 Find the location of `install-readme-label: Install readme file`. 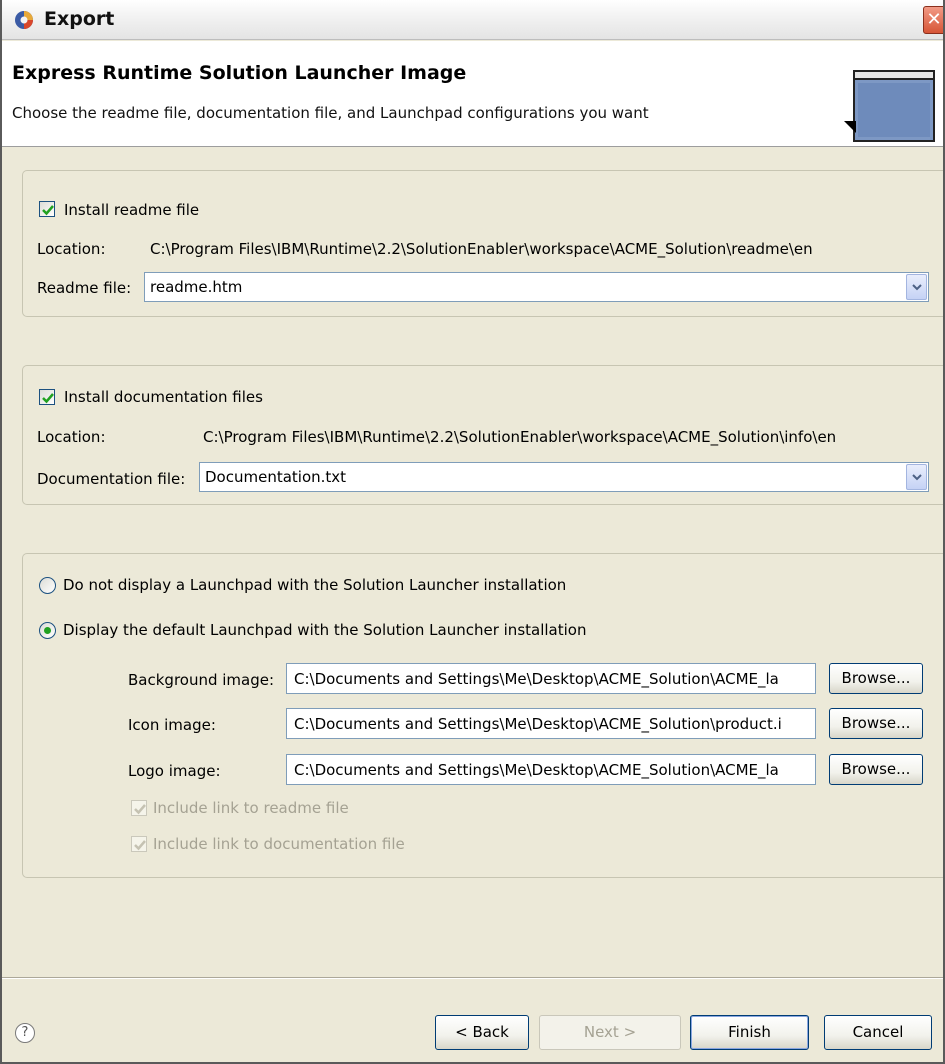

install-readme-label: Install readme file is located at coordinates (131, 210).